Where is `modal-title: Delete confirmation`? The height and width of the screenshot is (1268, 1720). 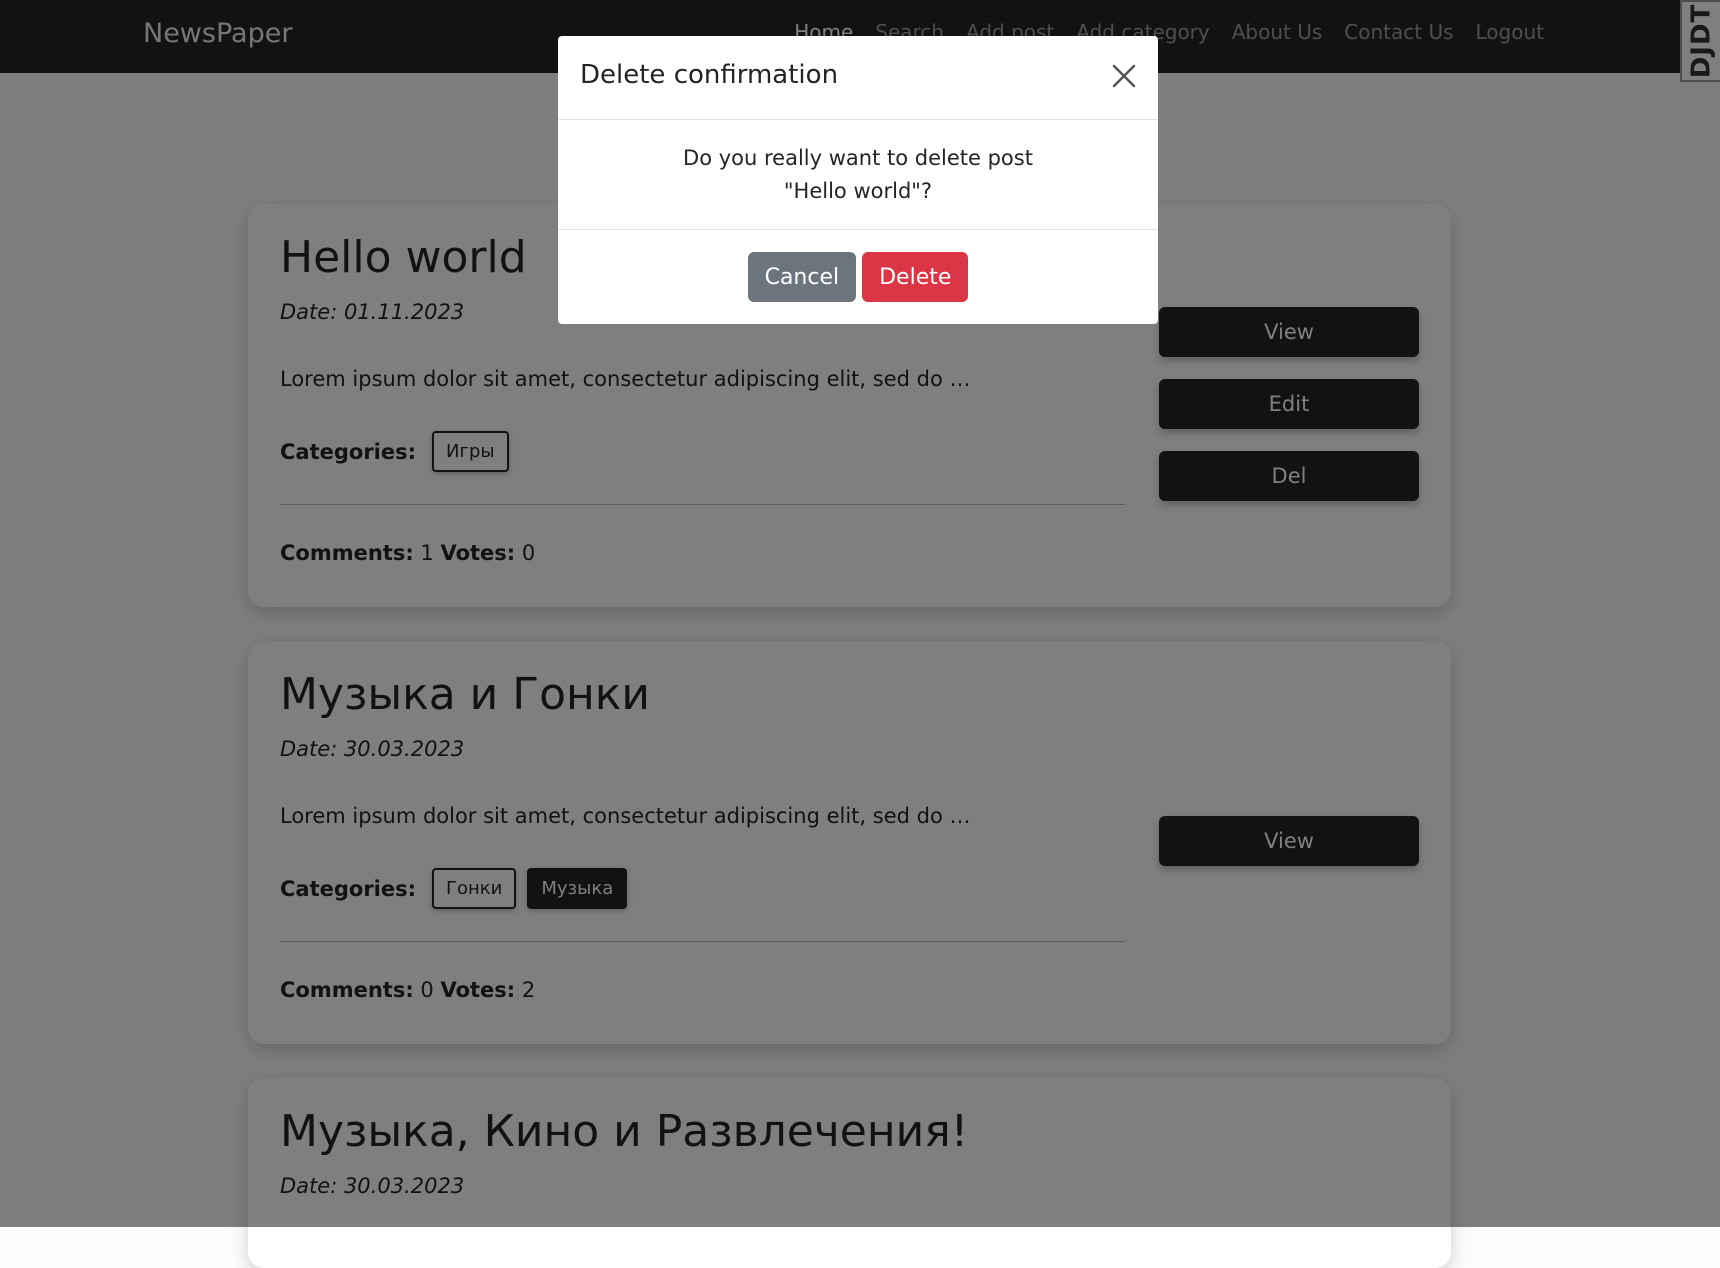 modal-title: Delete confirmation is located at coordinates (709, 75).